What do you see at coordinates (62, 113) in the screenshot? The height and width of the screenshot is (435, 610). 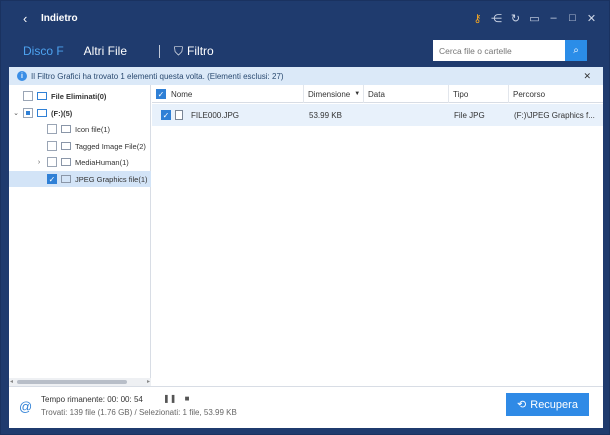 I see `tree-label: (F:)(5)` at bounding box center [62, 113].